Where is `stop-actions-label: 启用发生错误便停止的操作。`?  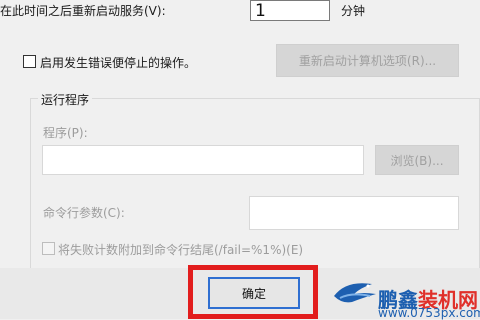
stop-actions-label: 启用发生错误便停止的操作。 is located at coordinates (118, 63).